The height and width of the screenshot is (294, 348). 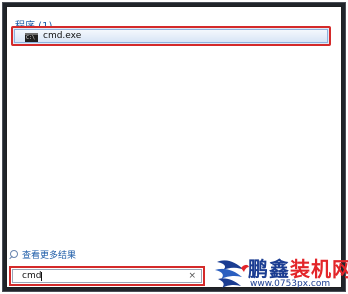 I want to click on watermark-logo: 鹏鑫装机网 www.0753px.com, so click(x=281, y=273).